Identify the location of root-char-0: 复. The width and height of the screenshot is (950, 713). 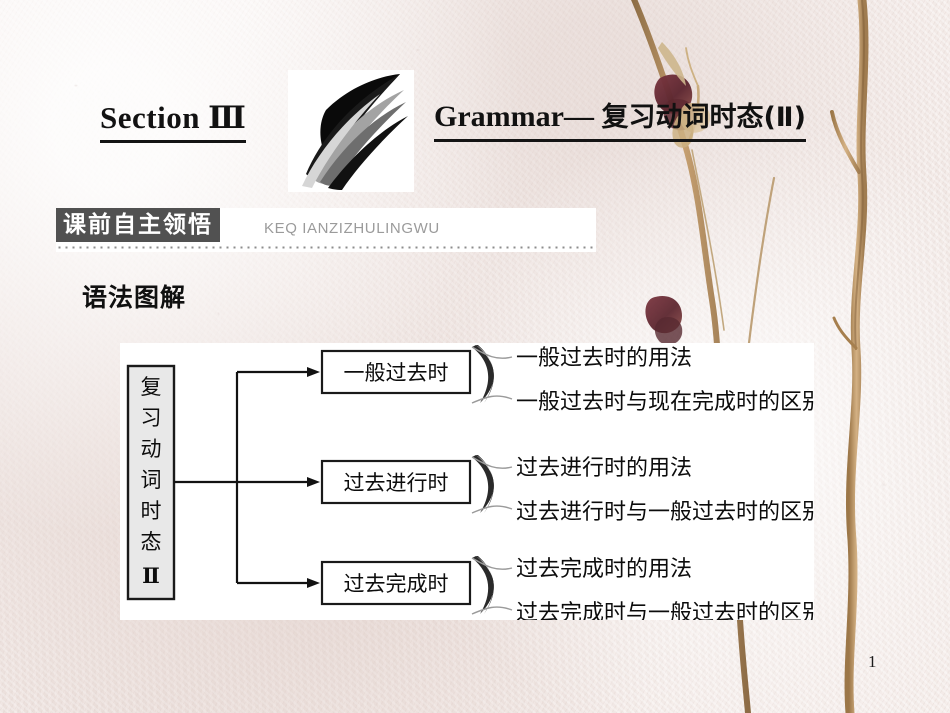
(151, 387).